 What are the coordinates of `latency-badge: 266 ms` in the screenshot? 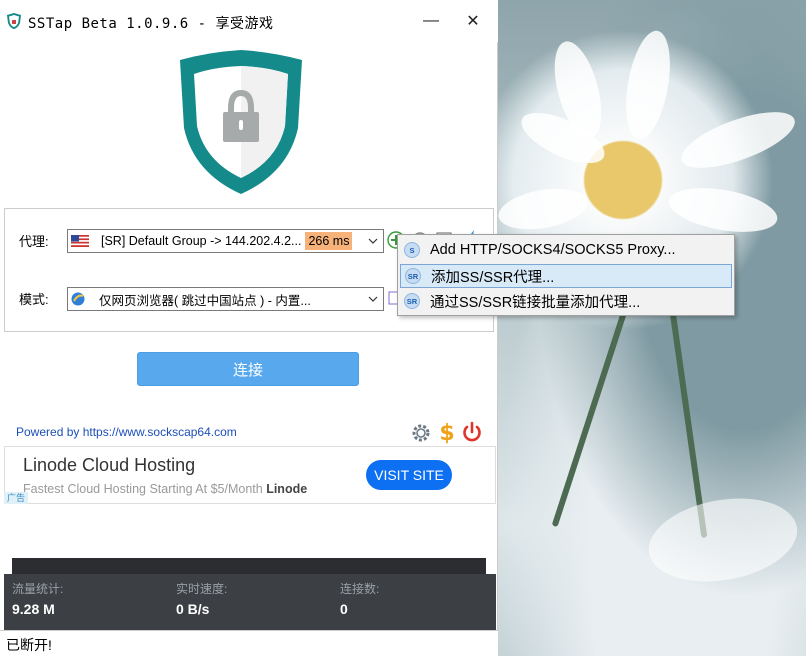 It's located at (329, 241).